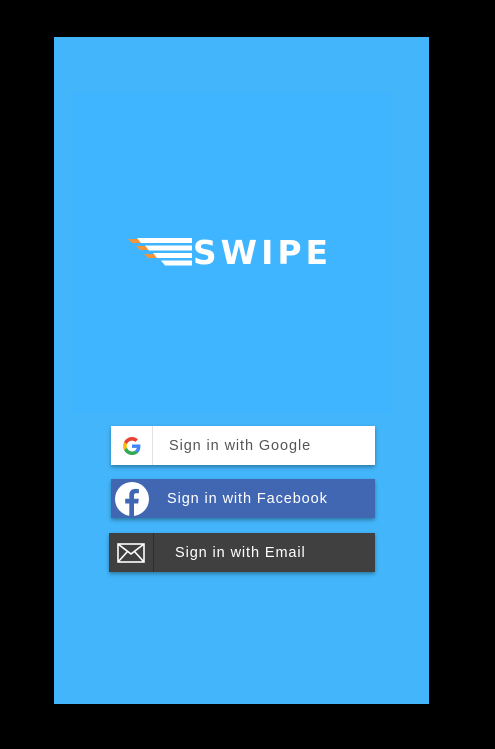 The height and width of the screenshot is (749, 495). What do you see at coordinates (132, 445) in the screenshot?
I see `google-g-icon` at bounding box center [132, 445].